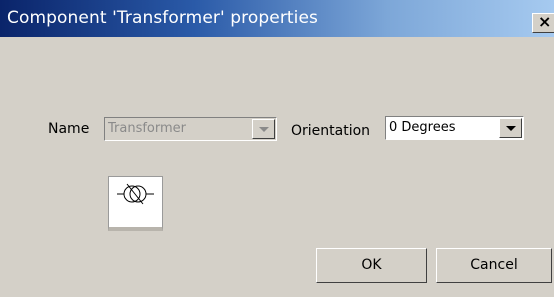 The image size is (554, 297). Describe the element at coordinates (422, 127) in the screenshot. I see `orientation-value: 0 Degrees` at that location.